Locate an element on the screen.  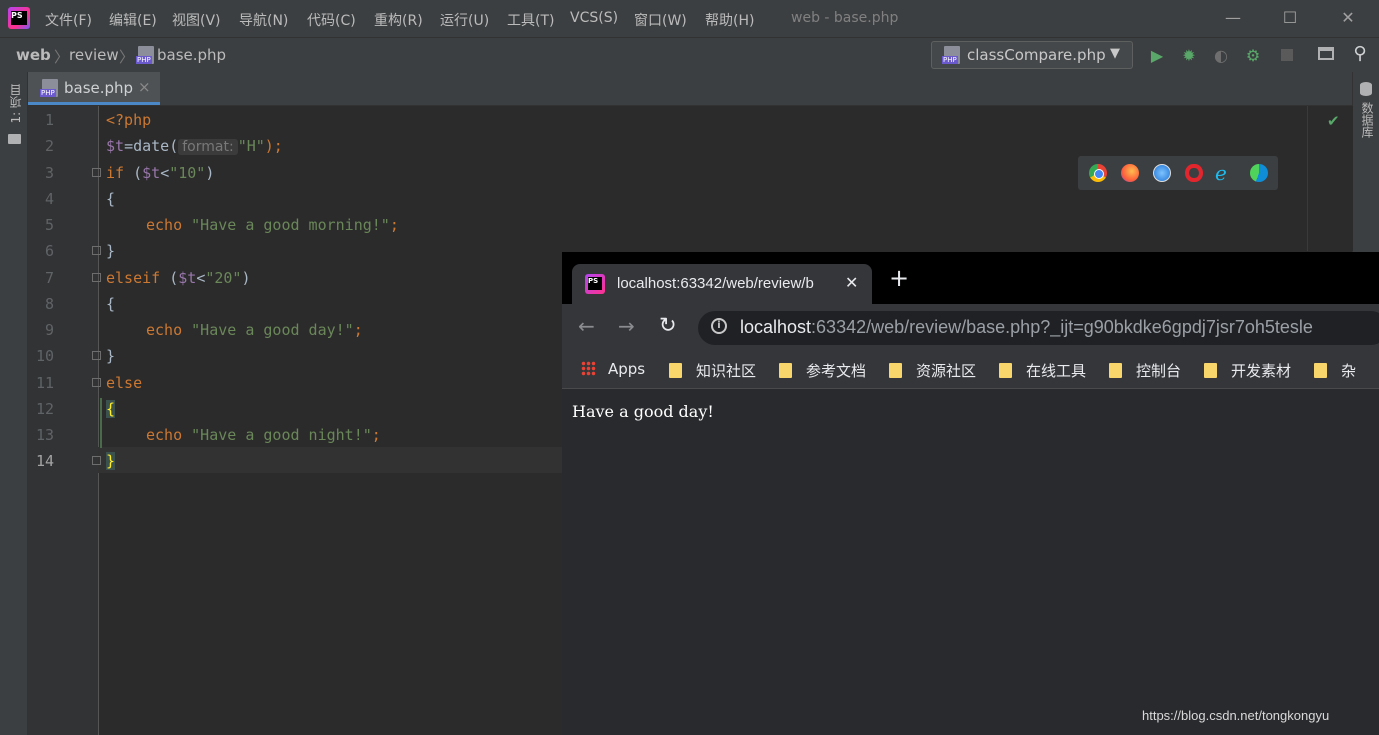
edge-icon is located at coordinates (1259, 173).